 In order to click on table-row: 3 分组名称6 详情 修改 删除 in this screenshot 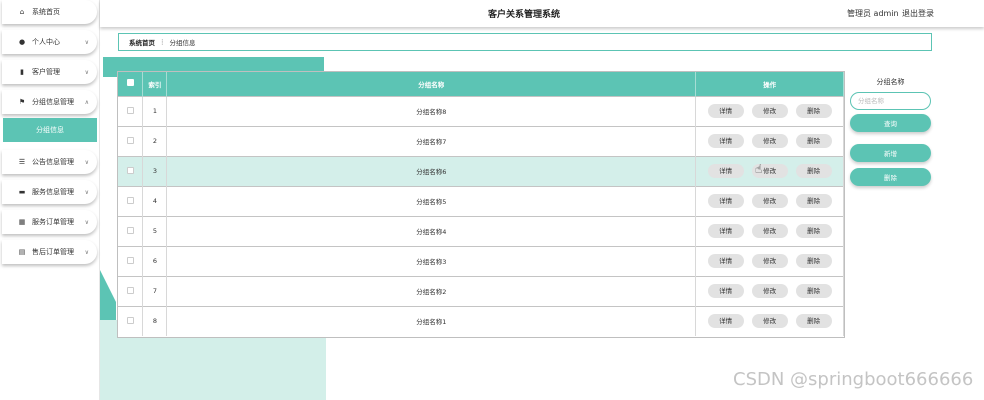, I will do `click(481, 170)`.